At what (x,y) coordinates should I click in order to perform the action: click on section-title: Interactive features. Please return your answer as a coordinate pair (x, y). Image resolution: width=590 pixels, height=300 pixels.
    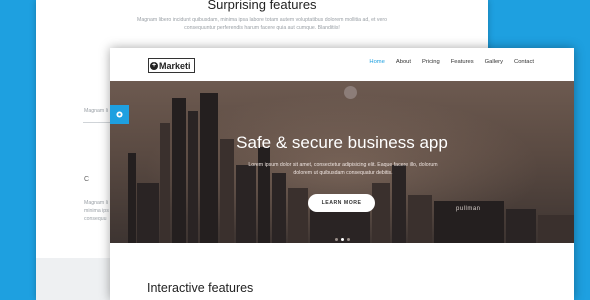
    Looking at the image, I should click on (200, 288).